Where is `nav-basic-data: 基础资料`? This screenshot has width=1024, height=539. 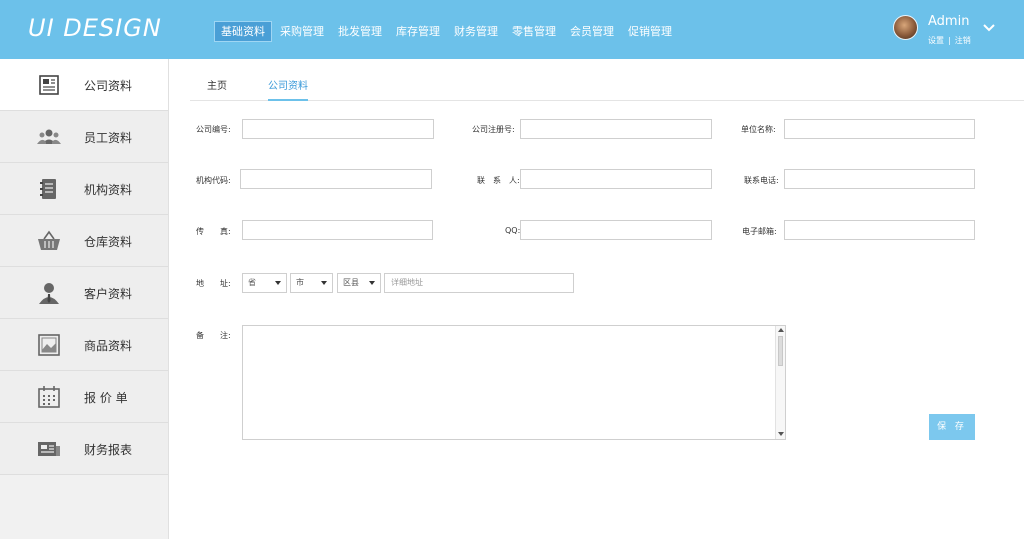
nav-basic-data: 基础资料 is located at coordinates (243, 31).